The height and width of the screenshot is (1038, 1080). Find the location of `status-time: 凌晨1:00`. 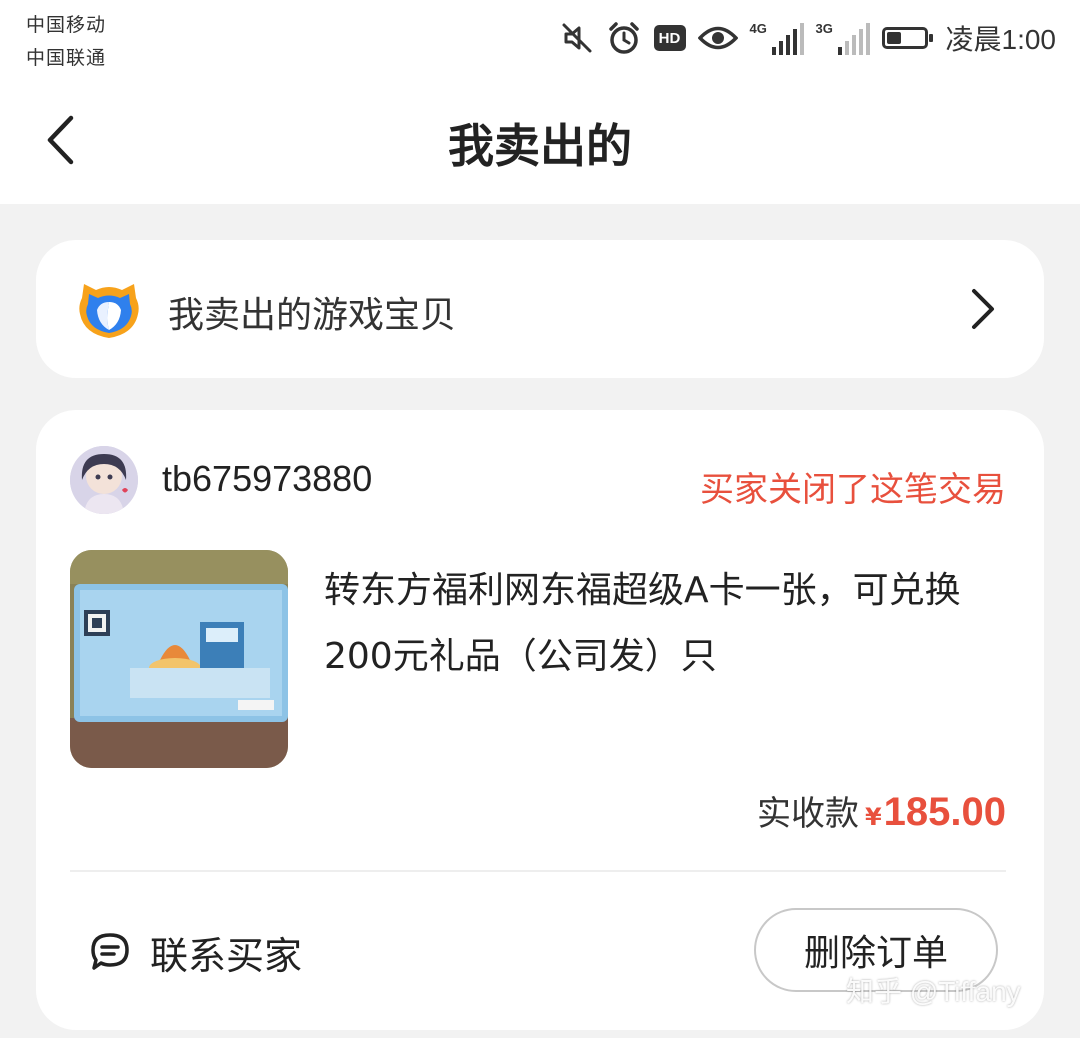

status-time: 凌晨1:00 is located at coordinates (1001, 39).